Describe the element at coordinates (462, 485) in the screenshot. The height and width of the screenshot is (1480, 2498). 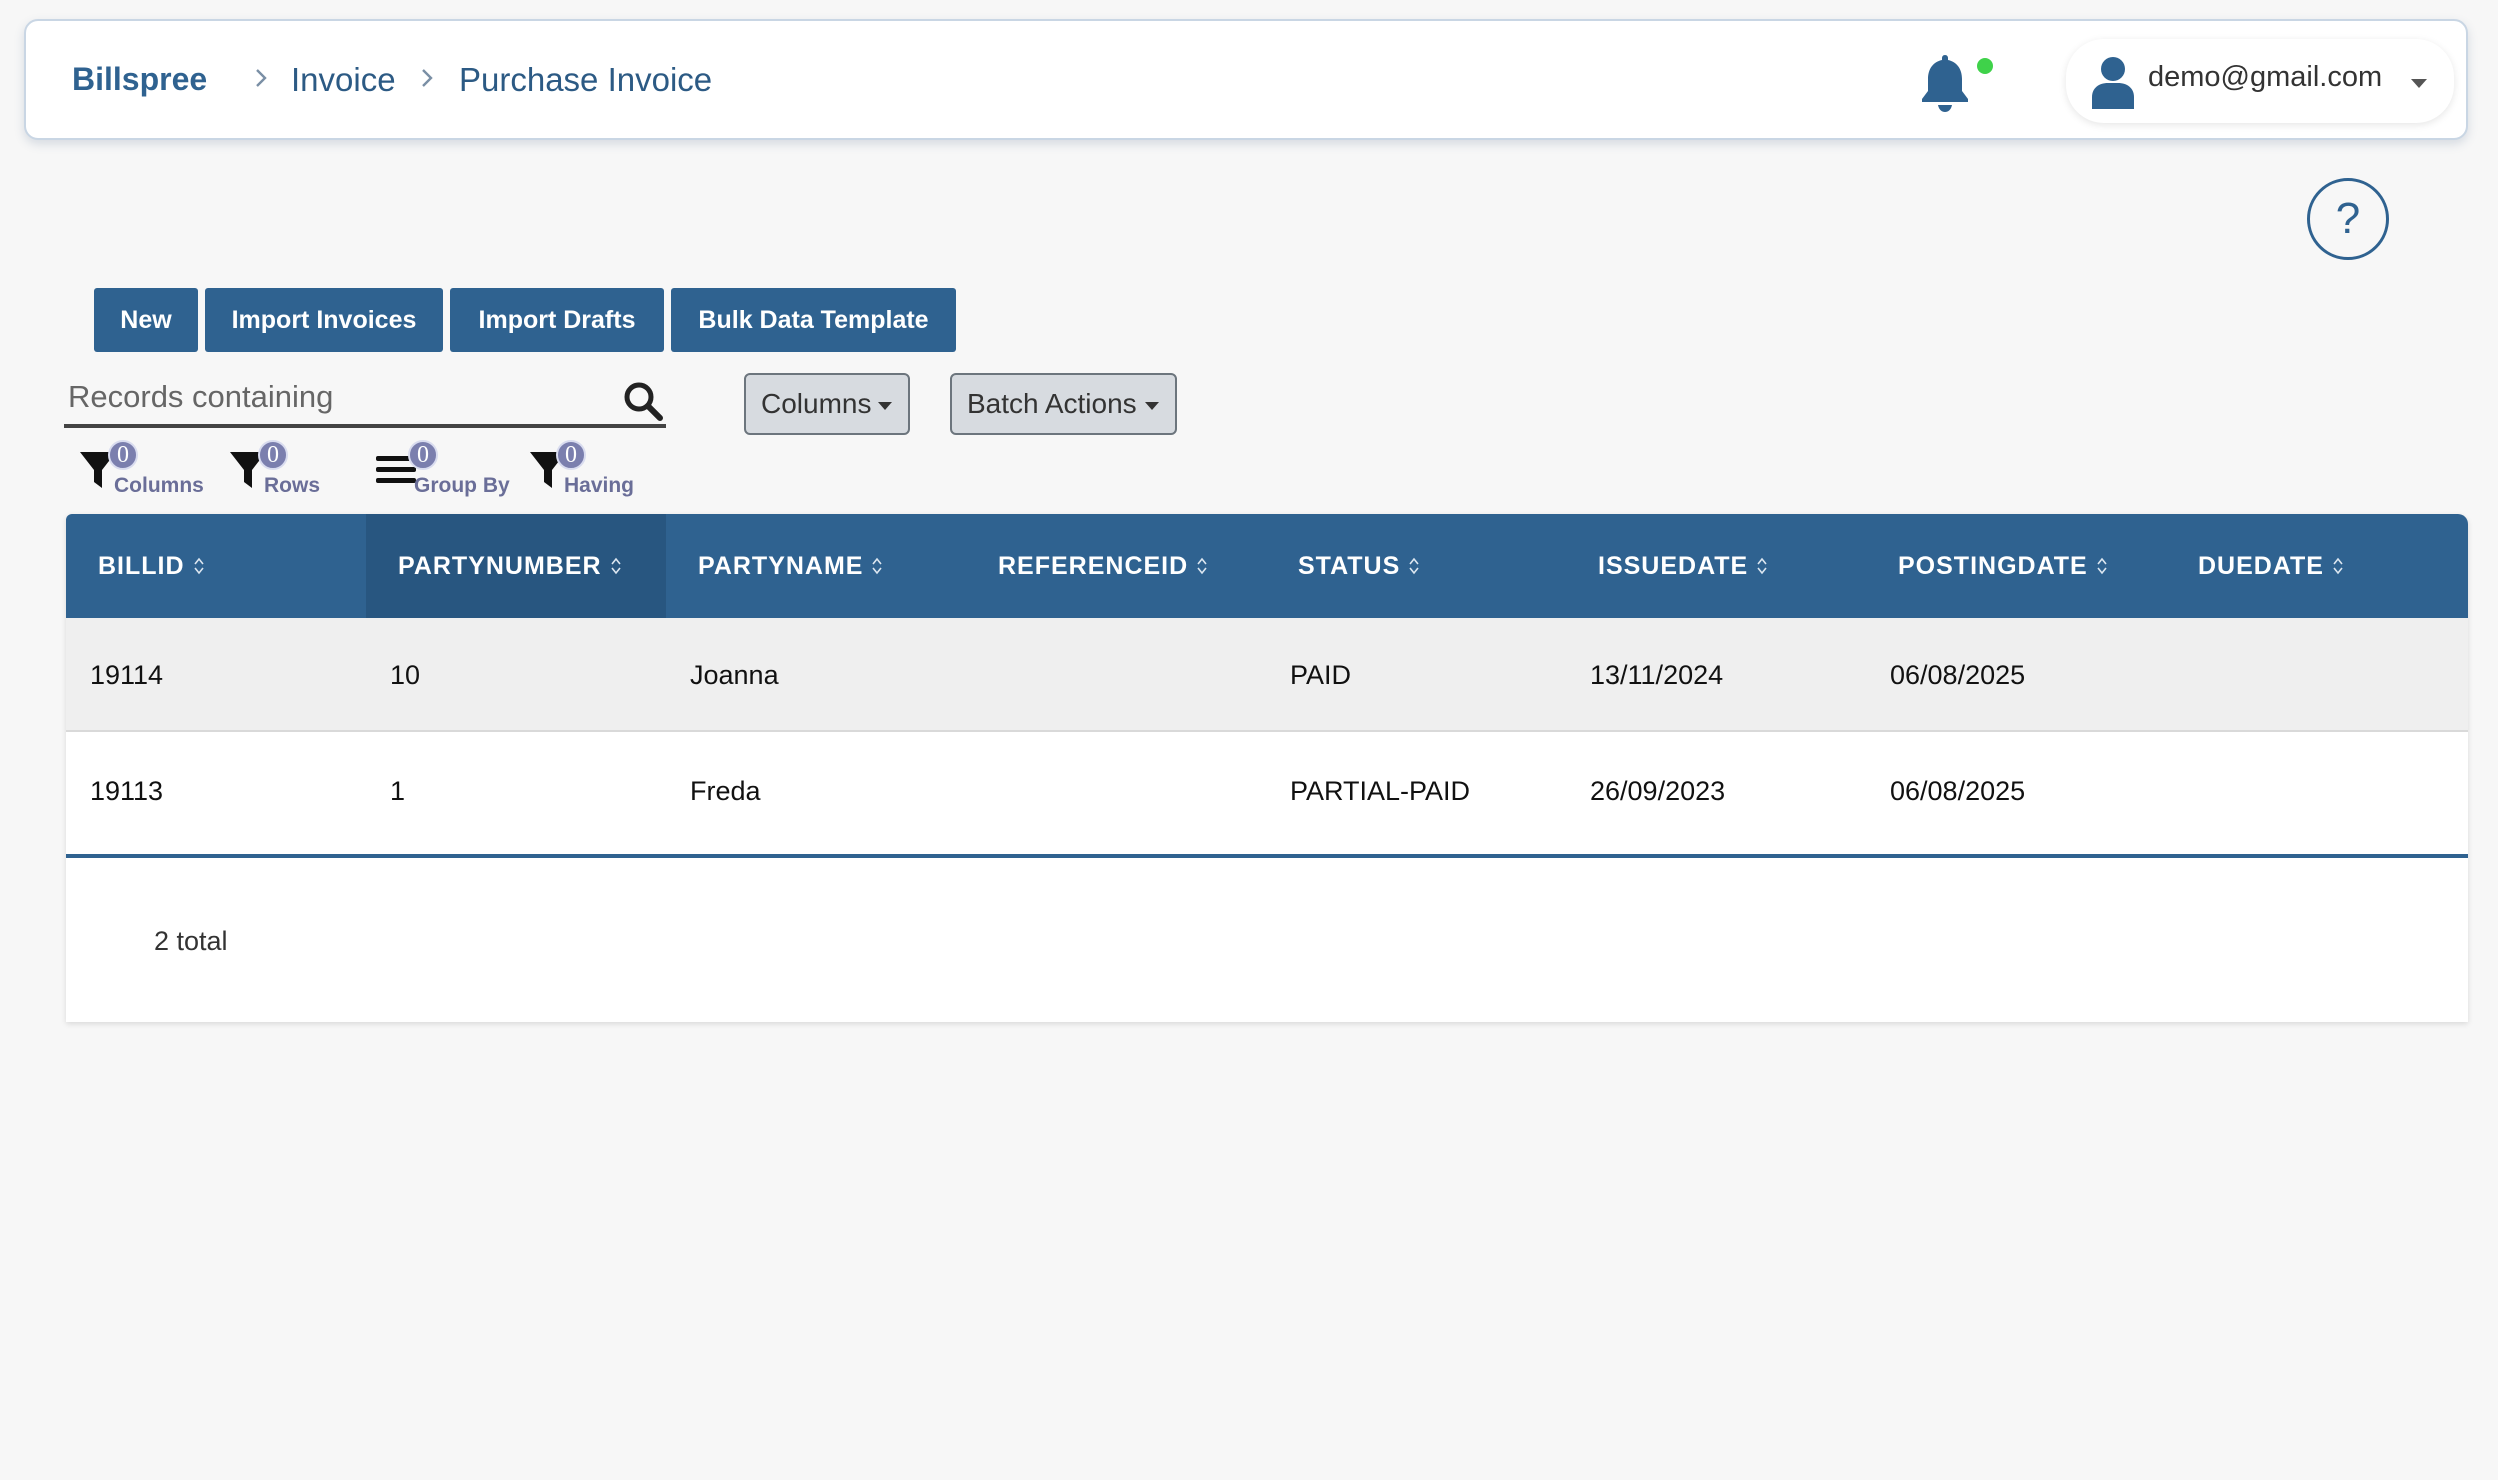
I see `filter-label: Group By` at that location.